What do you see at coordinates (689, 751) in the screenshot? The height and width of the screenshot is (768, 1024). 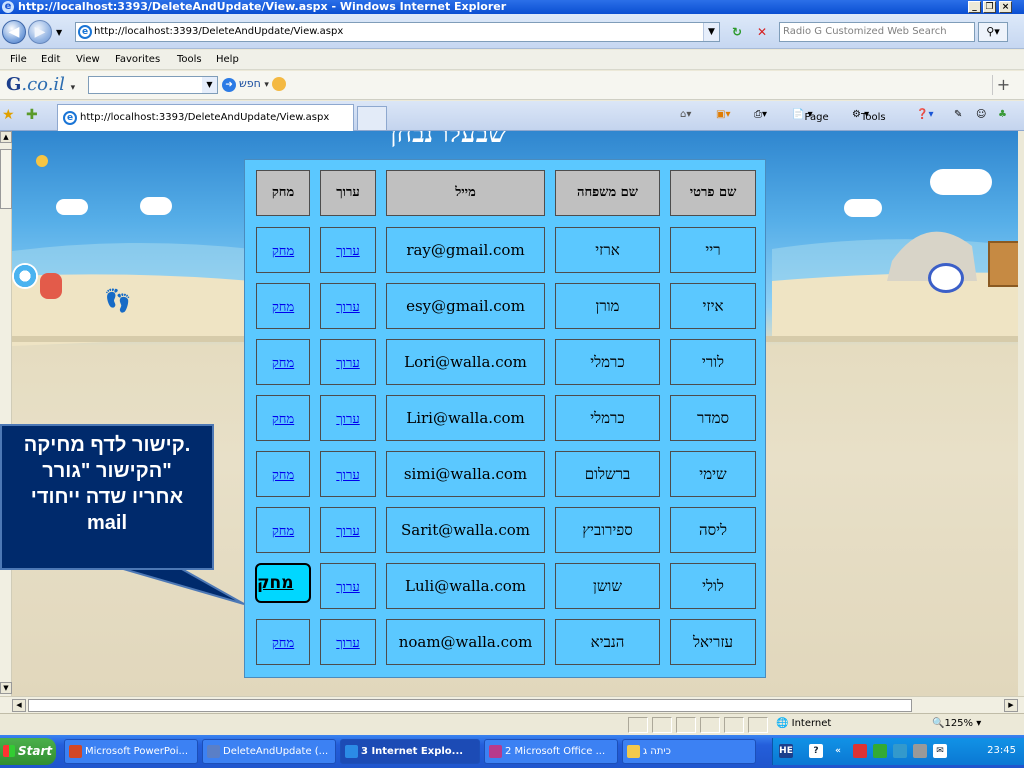 I see `task-folder: כיתה ג` at bounding box center [689, 751].